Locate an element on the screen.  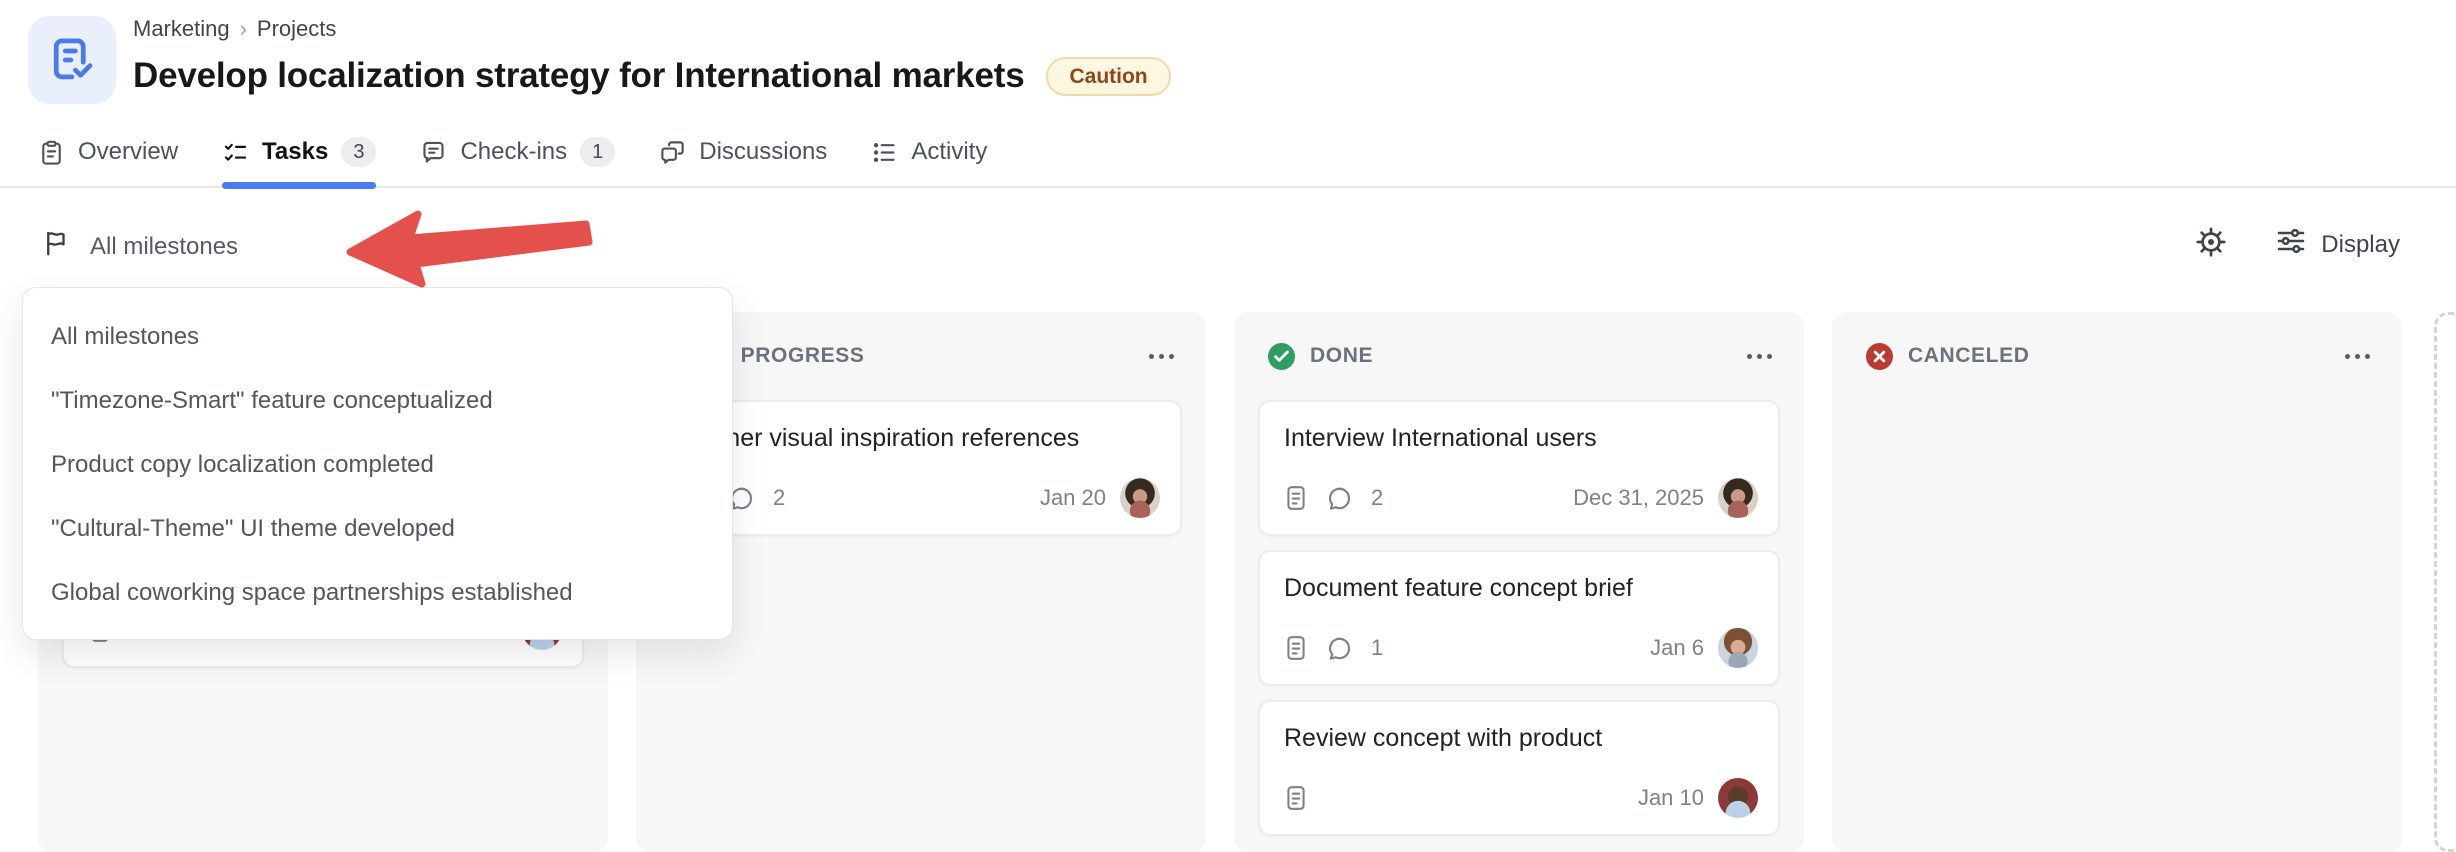
board-column-canceled: CANCELED is located at coordinates (2117, 582).